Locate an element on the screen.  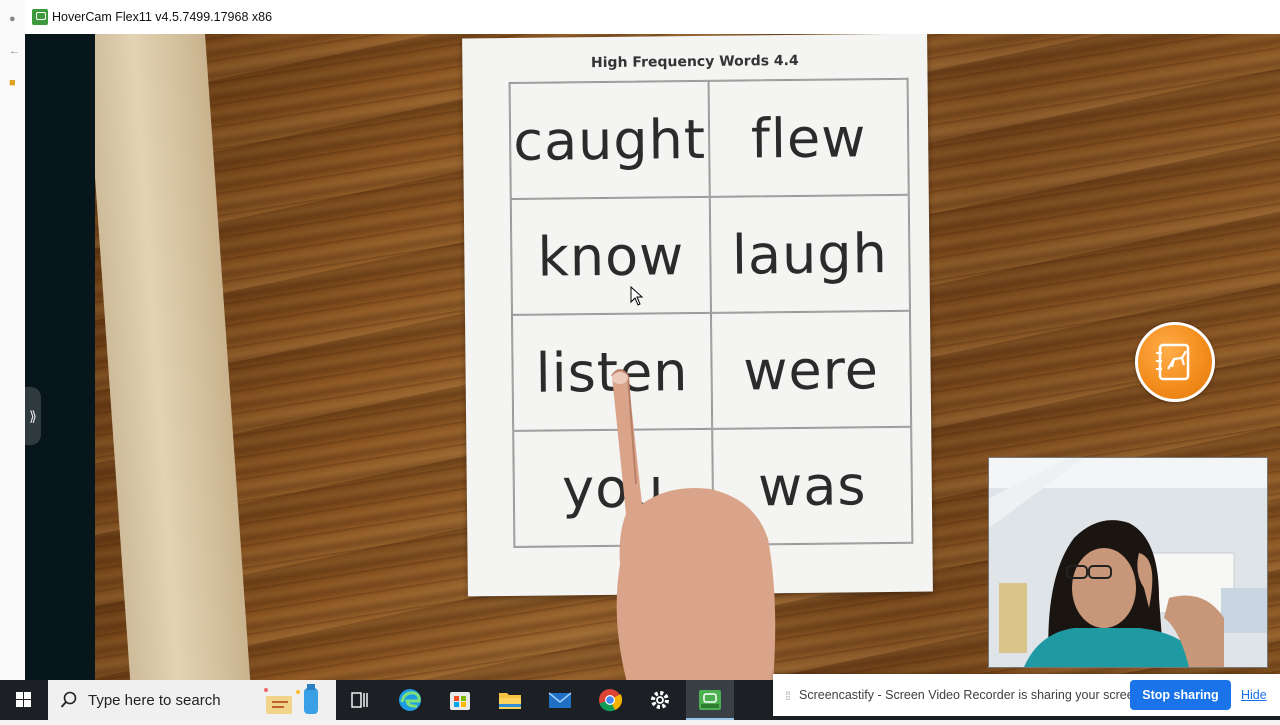
hide-link: Hide is located at coordinates (1254, 695).